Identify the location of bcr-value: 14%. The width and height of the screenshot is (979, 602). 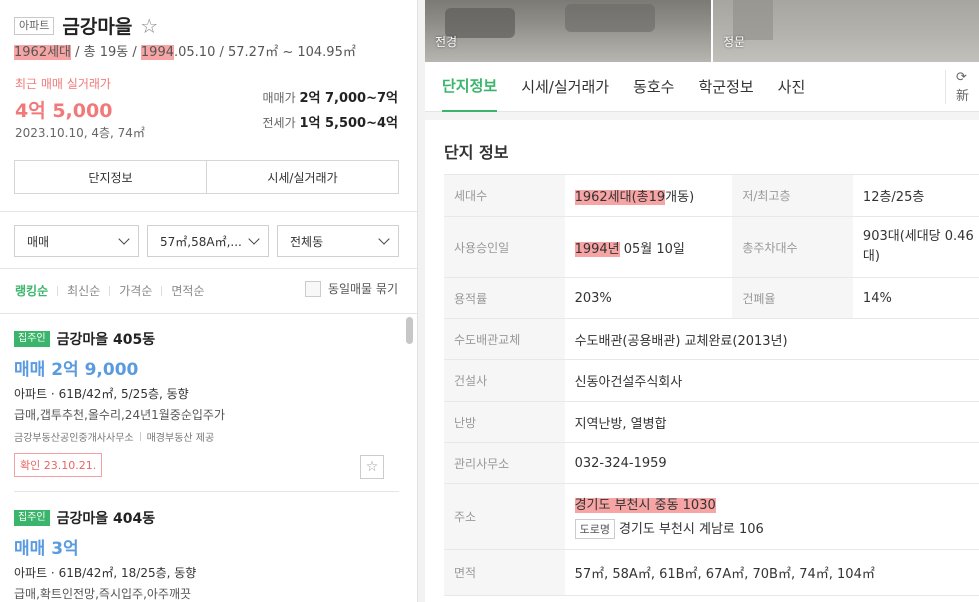
(915, 298).